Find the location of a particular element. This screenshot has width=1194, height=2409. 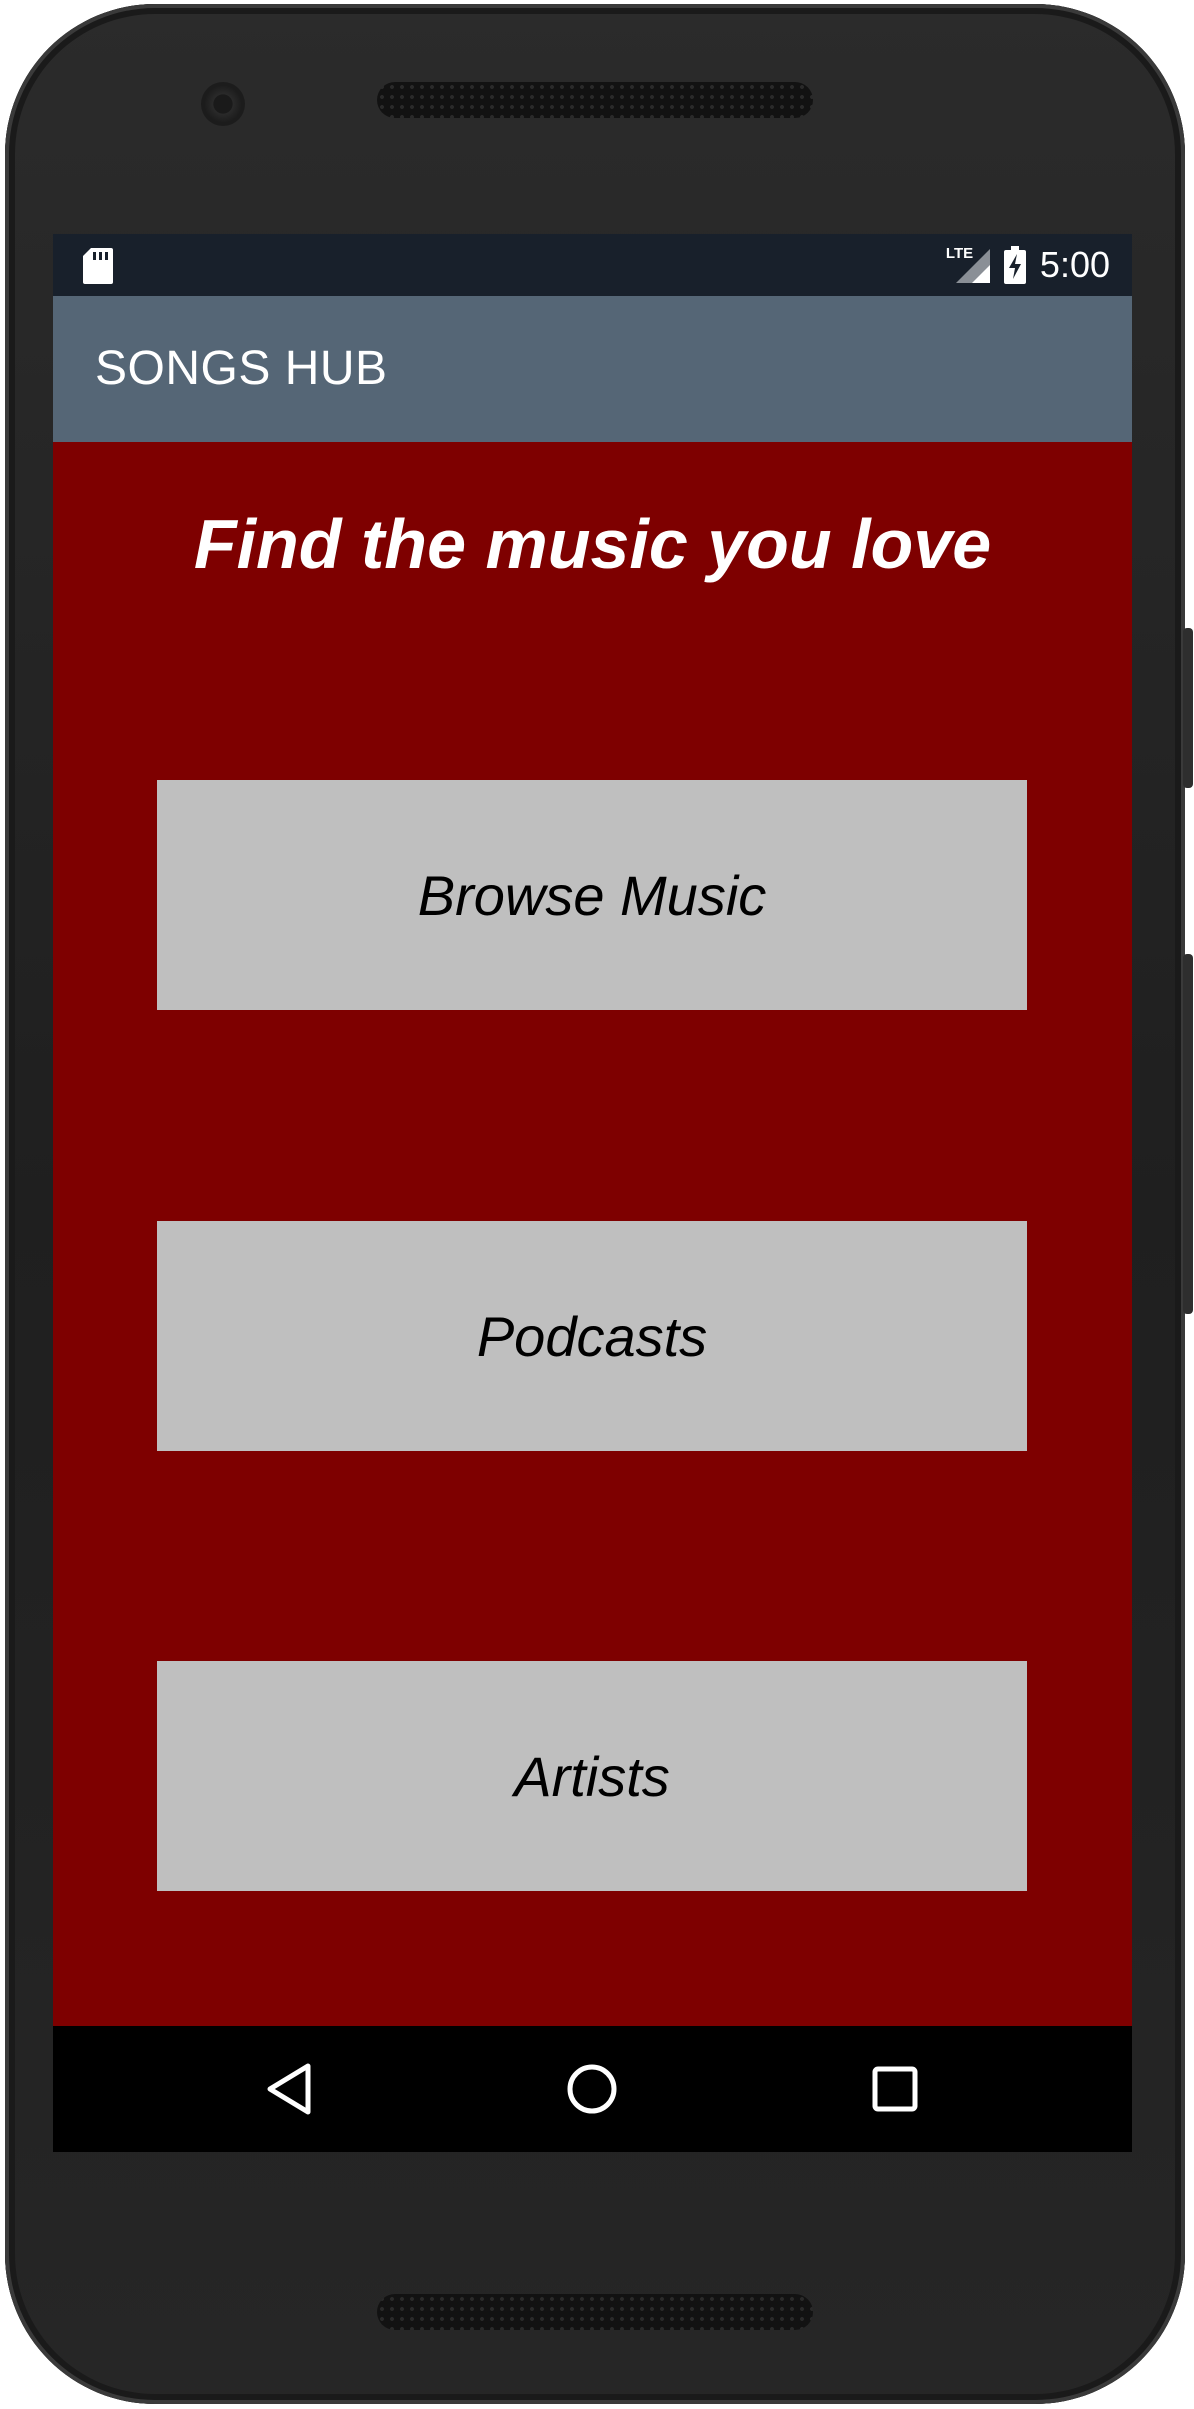

status-bar: LTE 5:00 is located at coordinates (592, 265).